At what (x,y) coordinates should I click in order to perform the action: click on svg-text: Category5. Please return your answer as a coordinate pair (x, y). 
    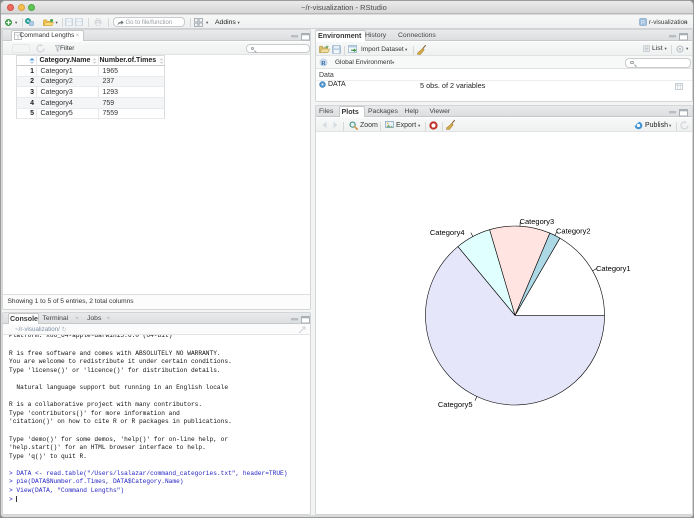
    Looking at the image, I should click on (455, 404).